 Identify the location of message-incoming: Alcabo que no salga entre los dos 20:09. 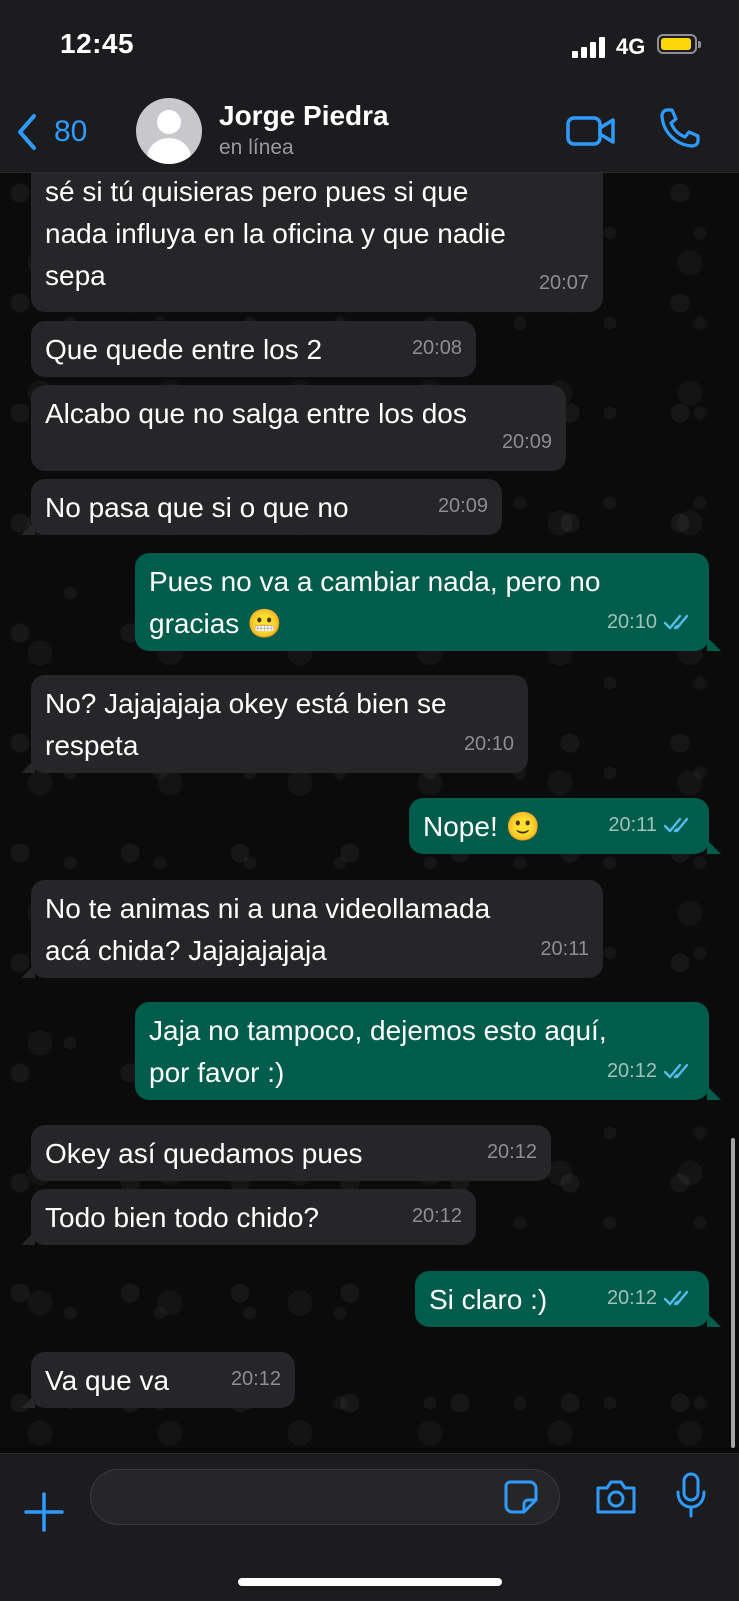
(298, 428).